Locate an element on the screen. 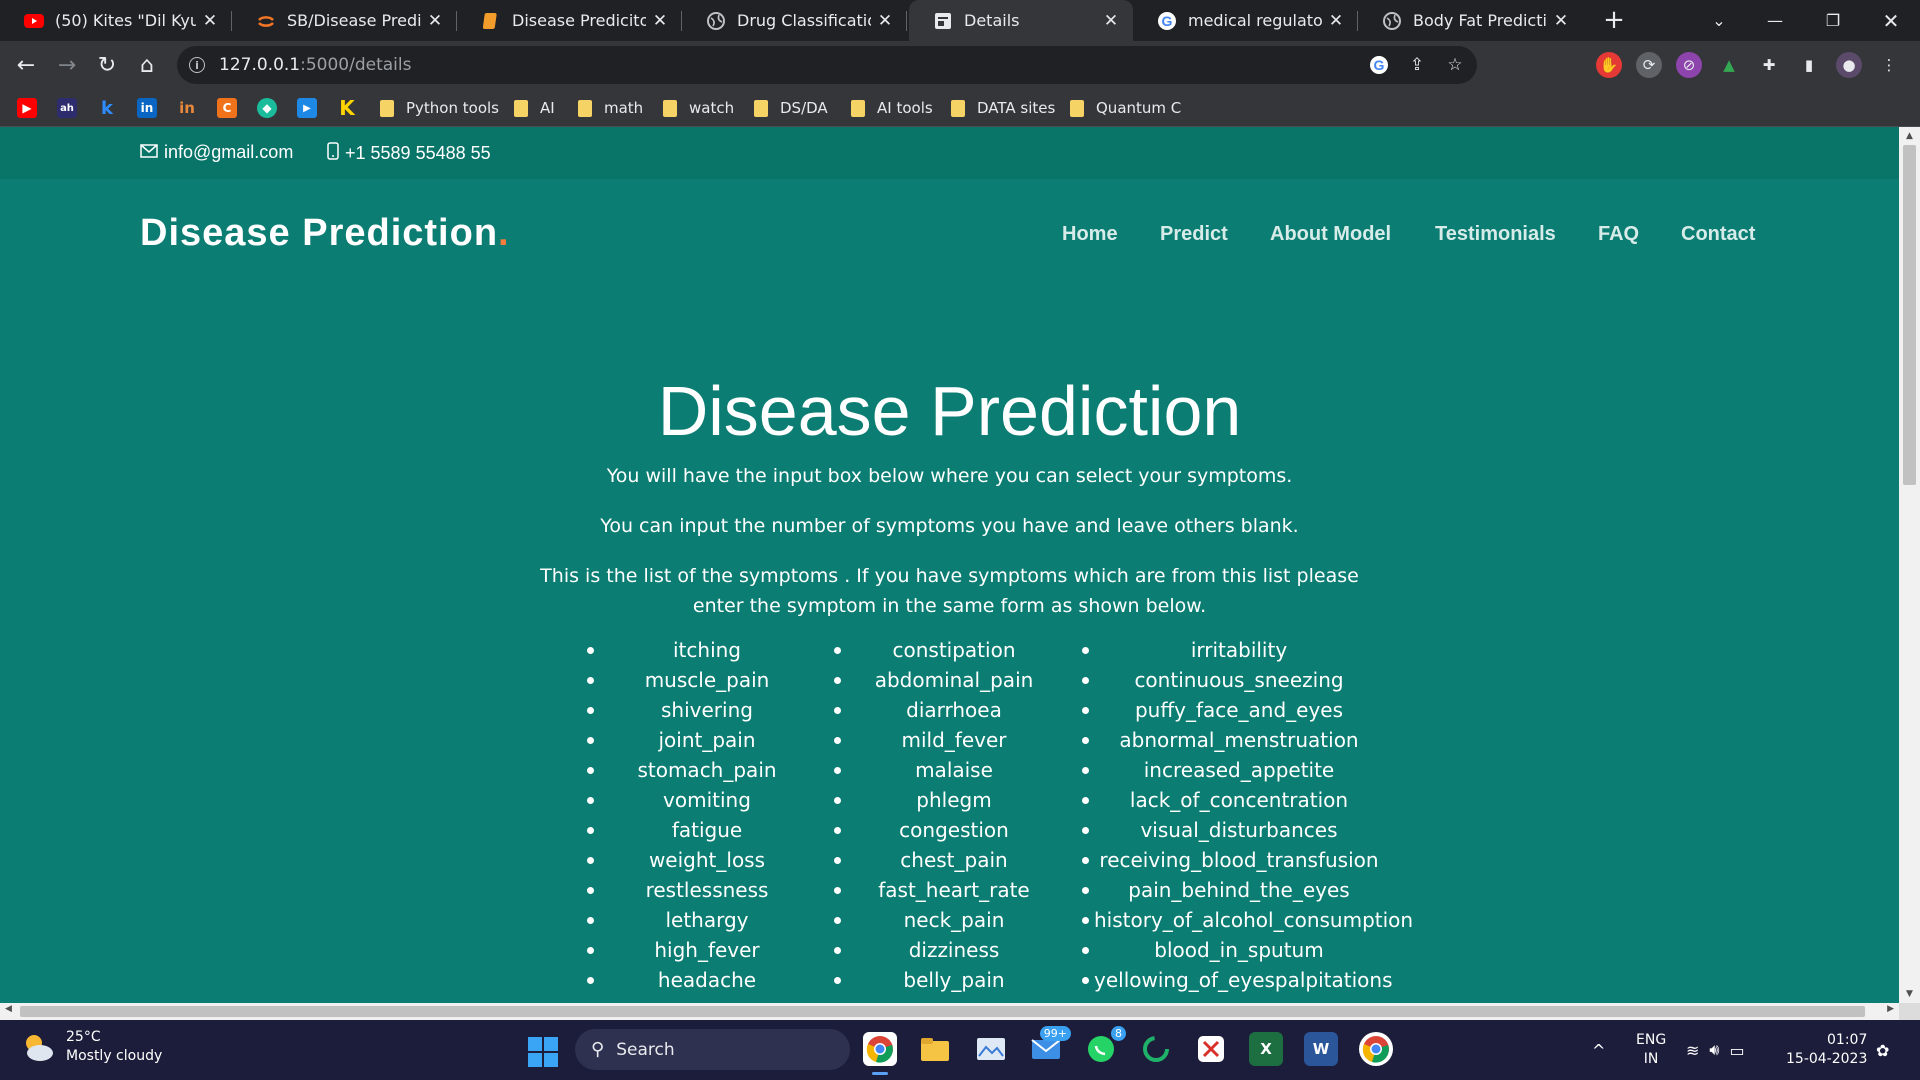 This screenshot has height=1080, width=1920. new-tab-button: + is located at coordinates (1614, 20).